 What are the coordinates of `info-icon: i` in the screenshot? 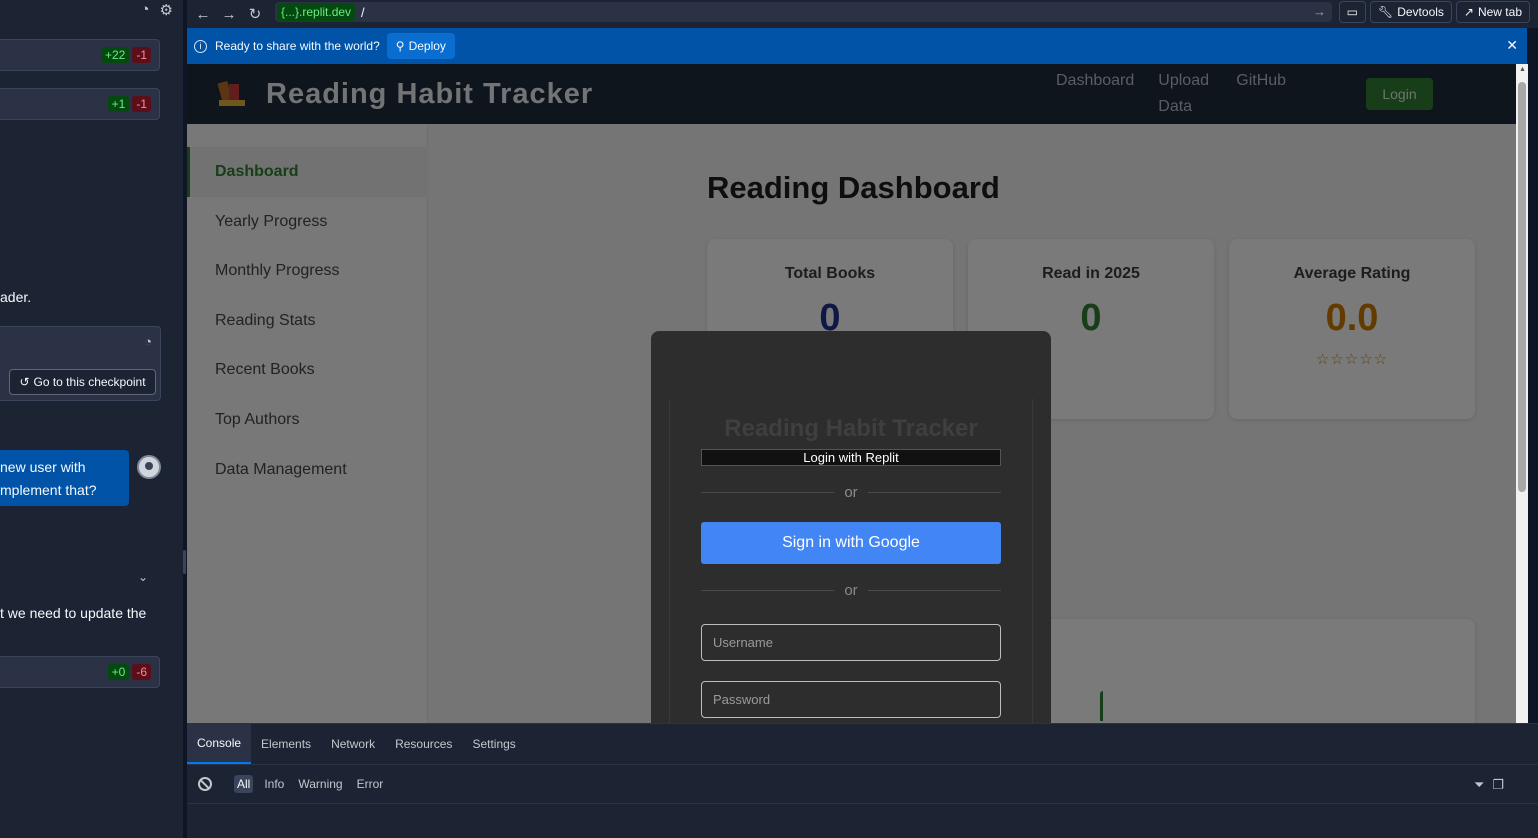 It's located at (200, 46).